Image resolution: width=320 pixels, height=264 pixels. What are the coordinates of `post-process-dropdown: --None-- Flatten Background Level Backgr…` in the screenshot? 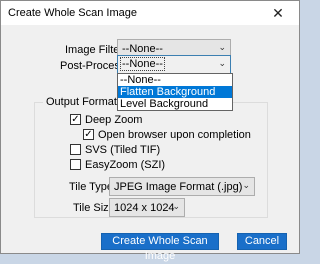 It's located at (175, 92).